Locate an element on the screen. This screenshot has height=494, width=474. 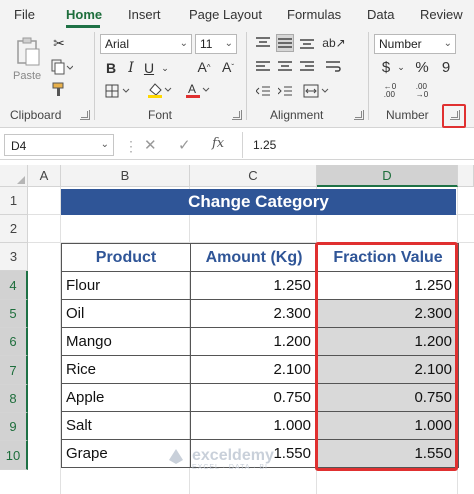
row-header-5: 5 is located at coordinates (14, 314).